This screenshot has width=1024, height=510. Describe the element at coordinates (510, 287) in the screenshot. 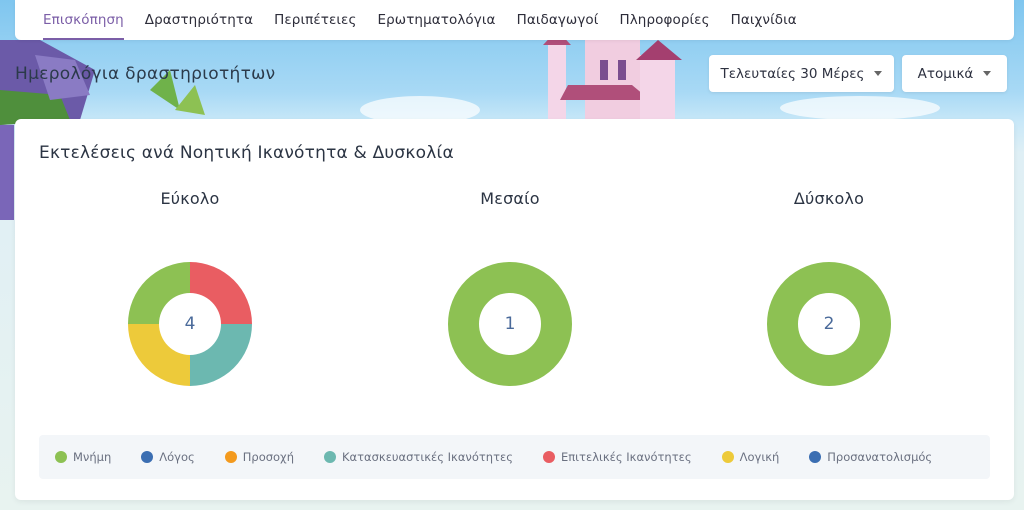

I see `medium-chart: Μεσαίο 1` at that location.